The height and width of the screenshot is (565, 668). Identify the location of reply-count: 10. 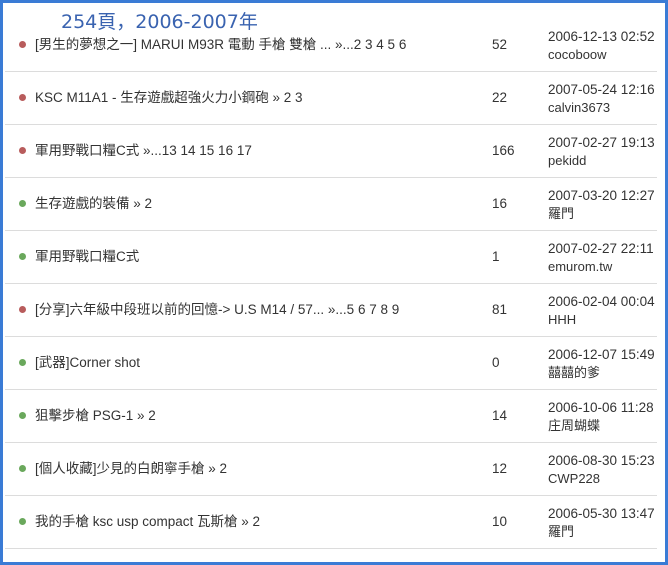
(500, 521).